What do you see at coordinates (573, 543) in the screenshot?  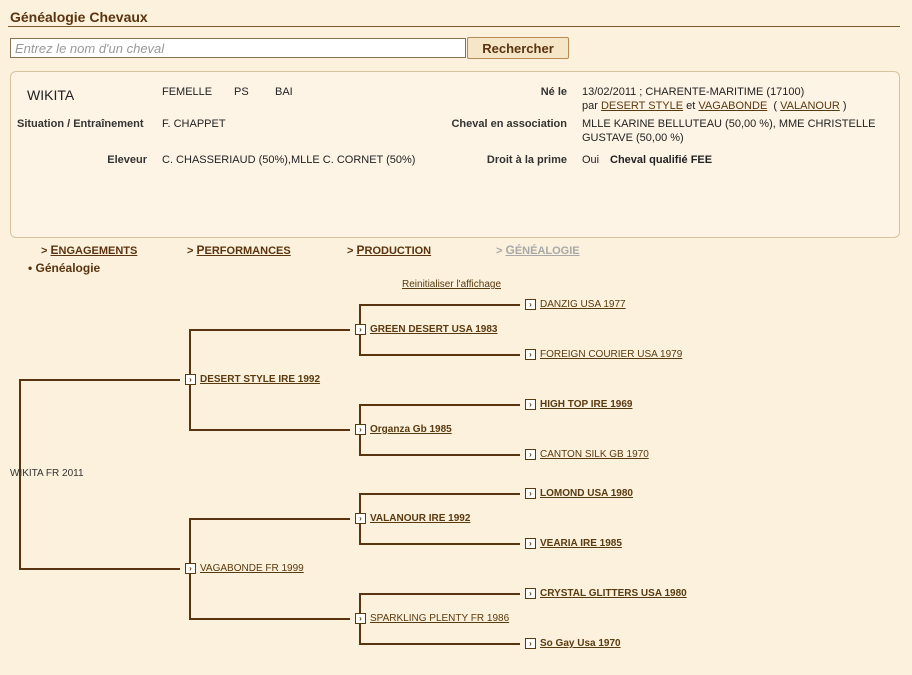 I see `pedigree-dsd: › VEARIA IRE 1985` at bounding box center [573, 543].